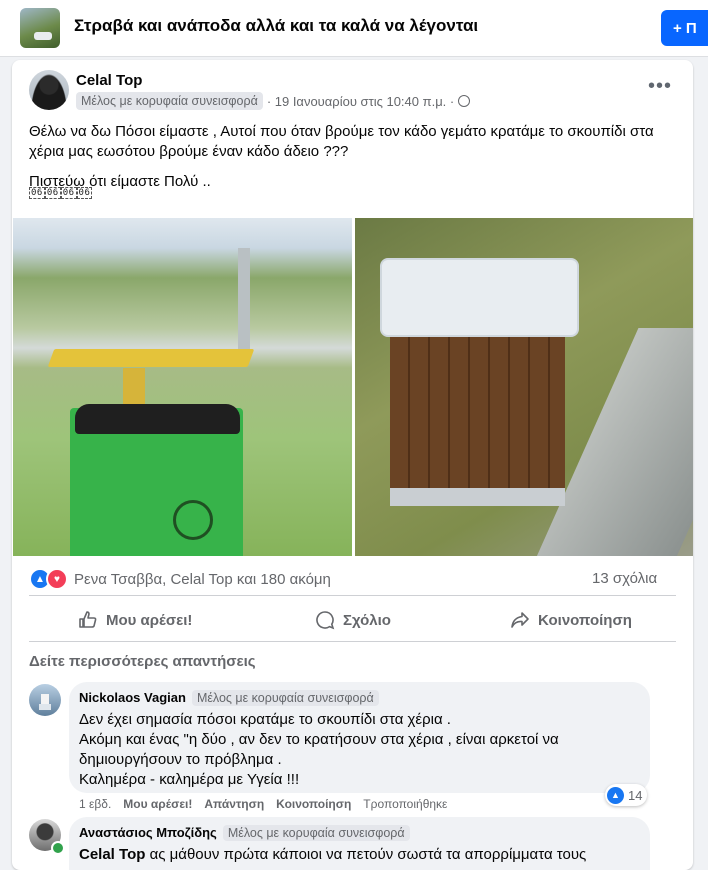  I want to click on comment-author: Αναστάσιος Μποζίδης, so click(148, 832).